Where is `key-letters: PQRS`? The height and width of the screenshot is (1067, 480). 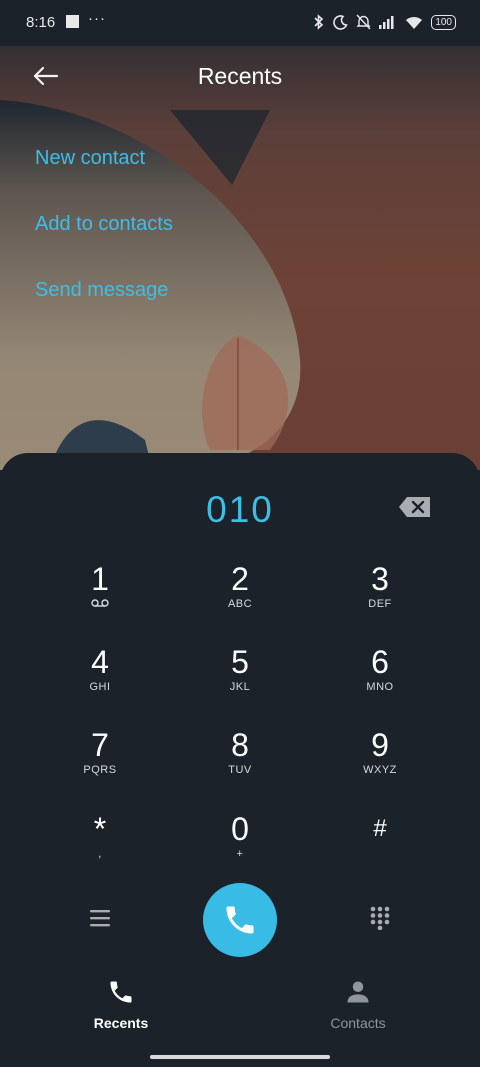 key-letters: PQRS is located at coordinates (100, 770).